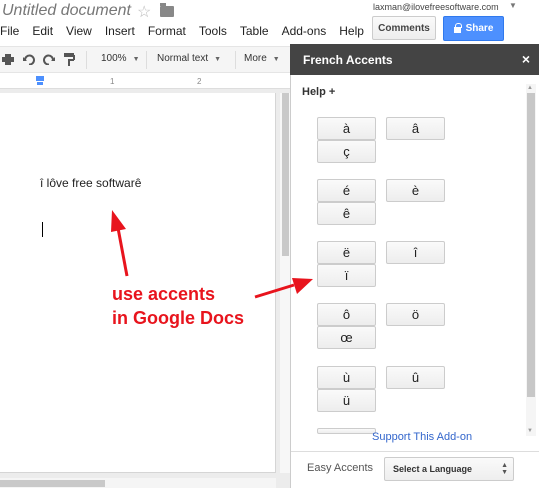 The image size is (539, 488). Describe the element at coordinates (530, 431) in the screenshot. I see `scroll-down-arrow-icon: ▼` at that location.